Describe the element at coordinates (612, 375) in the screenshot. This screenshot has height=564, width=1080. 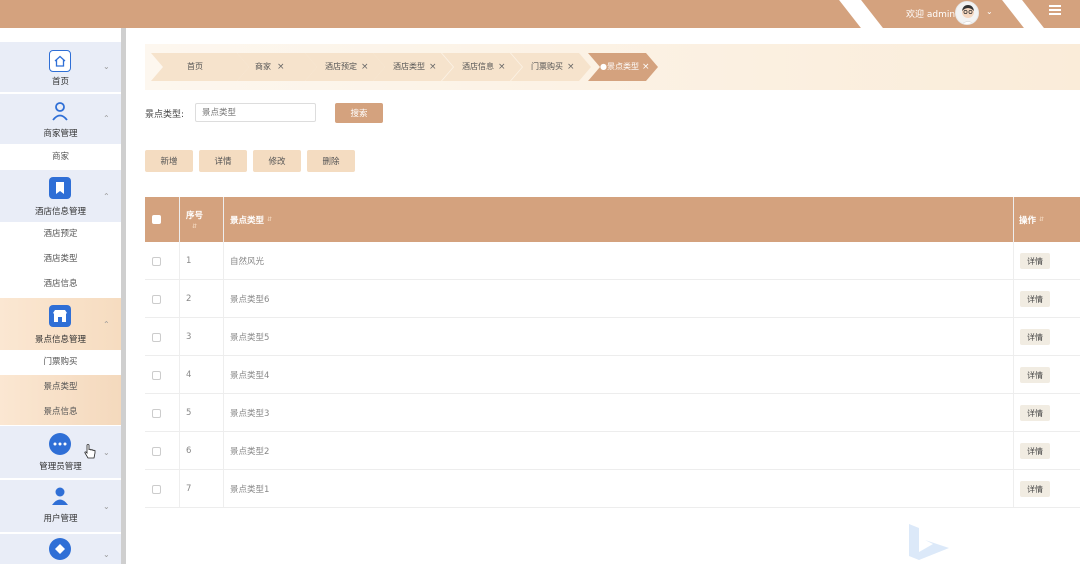
I see `table-row: 4 景点类型4 详情` at that location.